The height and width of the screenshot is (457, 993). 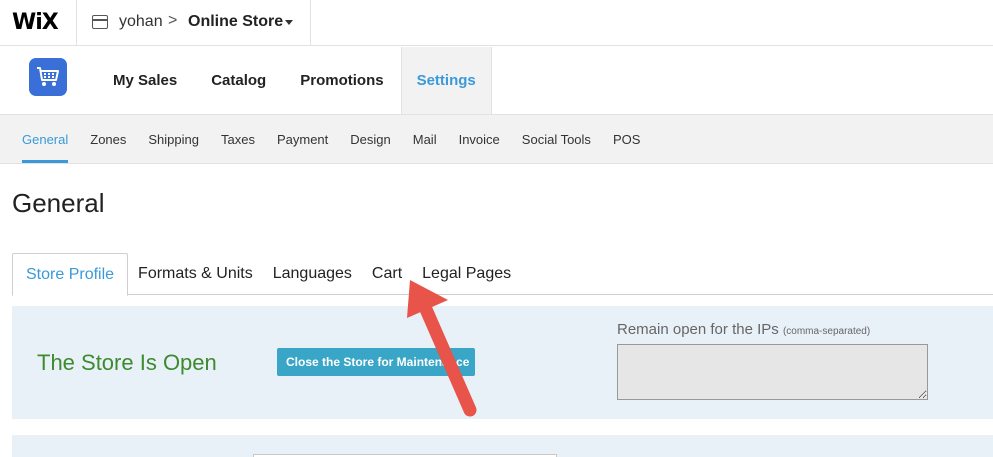 I want to click on ips-label-text: Remain open for the IPs, so click(x=698, y=329).